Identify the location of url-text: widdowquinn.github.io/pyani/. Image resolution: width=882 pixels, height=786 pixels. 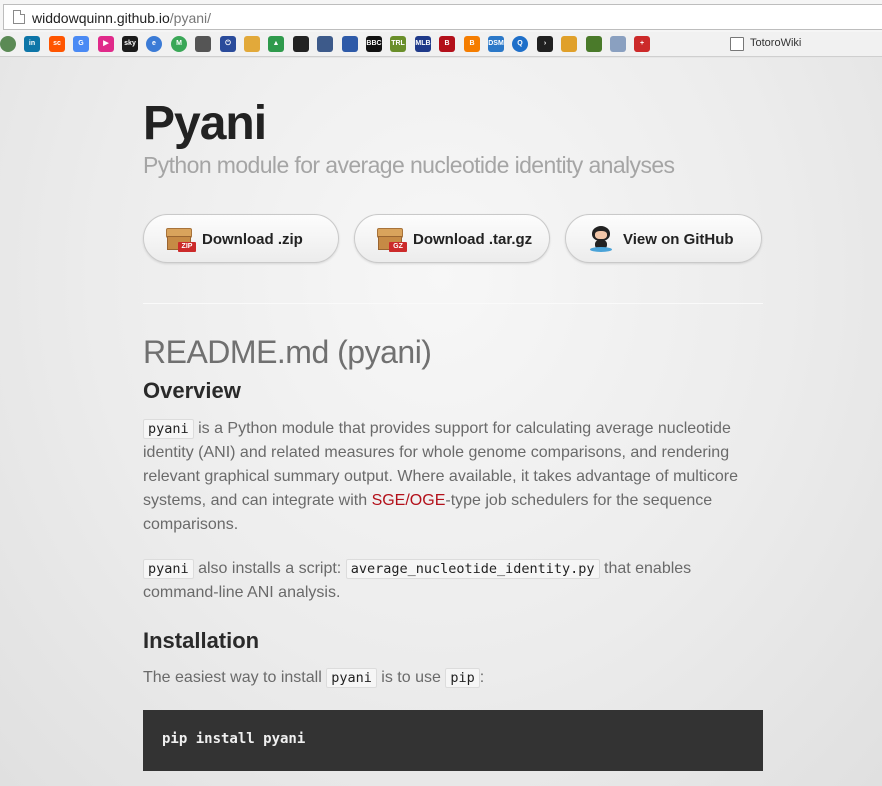
(121, 18).